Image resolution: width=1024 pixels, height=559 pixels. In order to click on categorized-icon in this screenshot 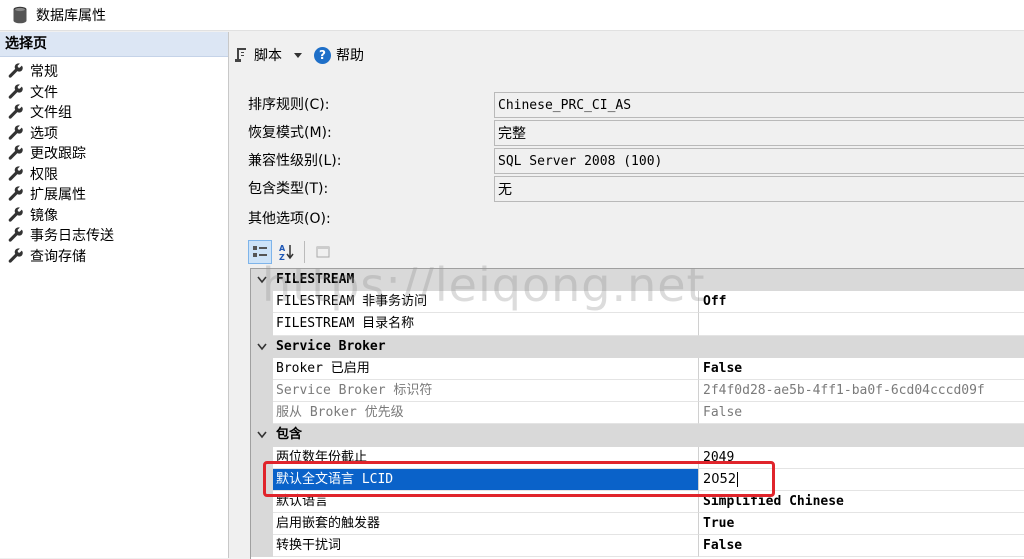, I will do `click(260, 251)`.